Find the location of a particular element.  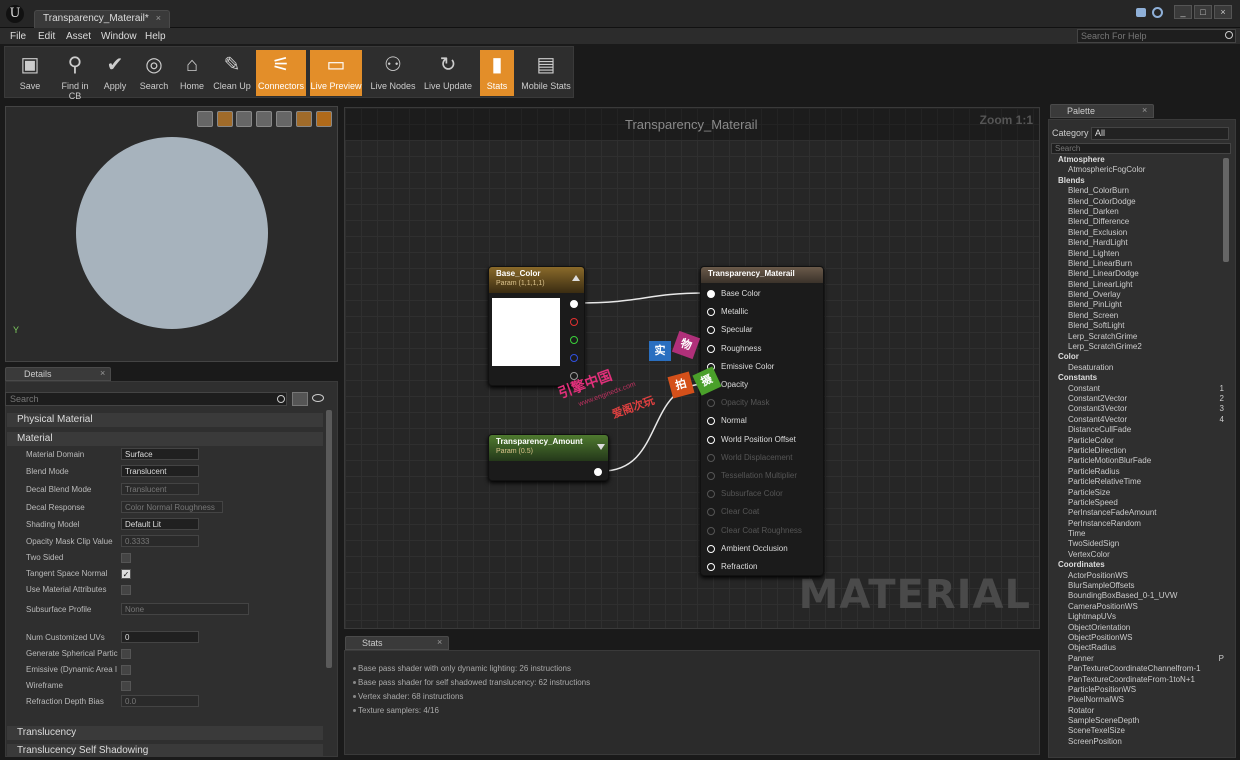

blue-output-pin is located at coordinates (574, 358).